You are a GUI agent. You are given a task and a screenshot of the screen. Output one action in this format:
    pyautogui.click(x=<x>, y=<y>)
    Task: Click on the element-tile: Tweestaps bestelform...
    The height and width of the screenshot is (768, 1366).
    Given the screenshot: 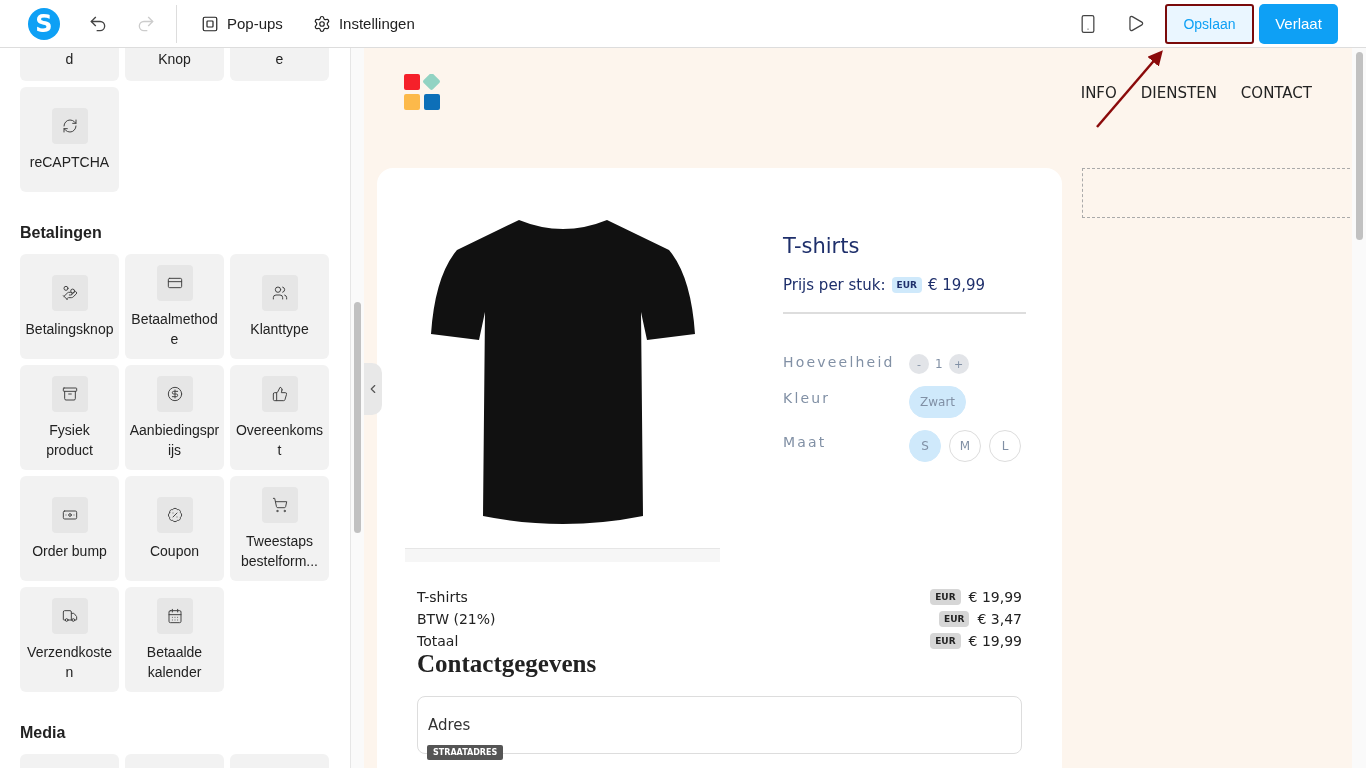 What is the action you would take?
    pyautogui.click(x=279, y=528)
    